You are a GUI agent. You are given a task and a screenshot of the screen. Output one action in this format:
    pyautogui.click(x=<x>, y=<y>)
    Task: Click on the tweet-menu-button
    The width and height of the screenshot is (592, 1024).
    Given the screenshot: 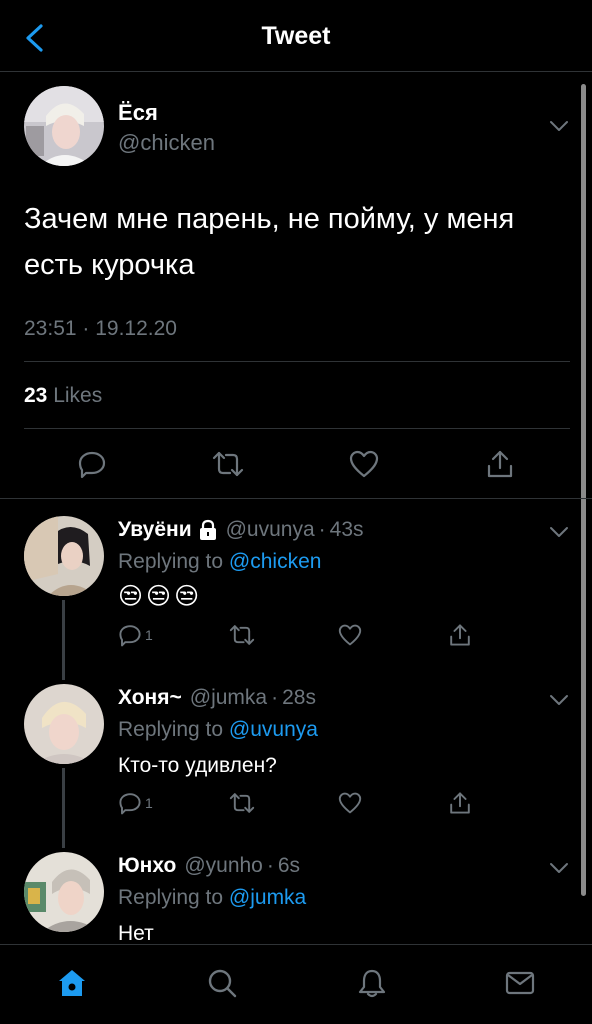 What is the action you would take?
    pyautogui.click(x=559, y=126)
    